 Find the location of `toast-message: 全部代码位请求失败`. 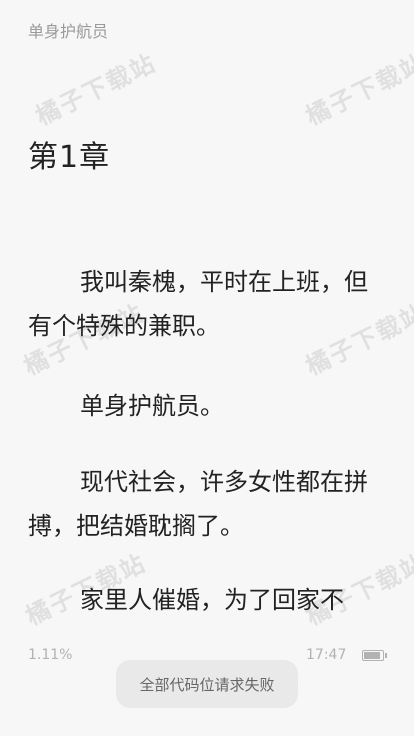

toast-message: 全部代码位请求失败 is located at coordinates (207, 684).